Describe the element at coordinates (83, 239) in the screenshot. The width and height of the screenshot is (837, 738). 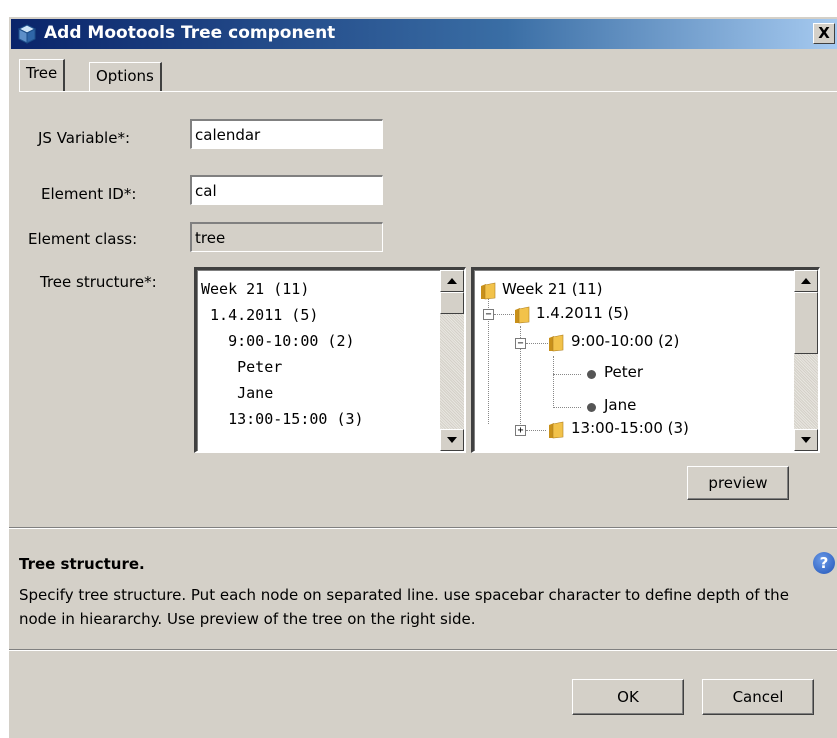
I see `element-class-label: Element class:` at that location.